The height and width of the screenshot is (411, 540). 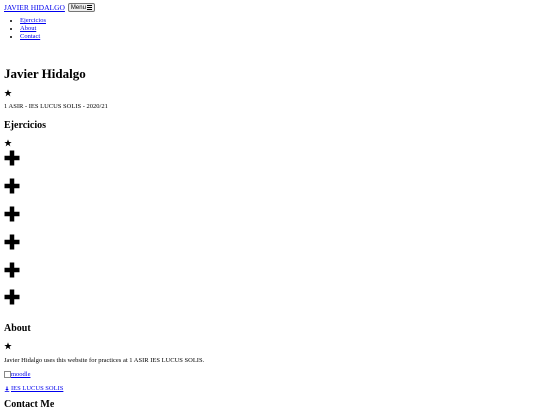 I want to click on nav-link-about: About, so click(x=28, y=28).